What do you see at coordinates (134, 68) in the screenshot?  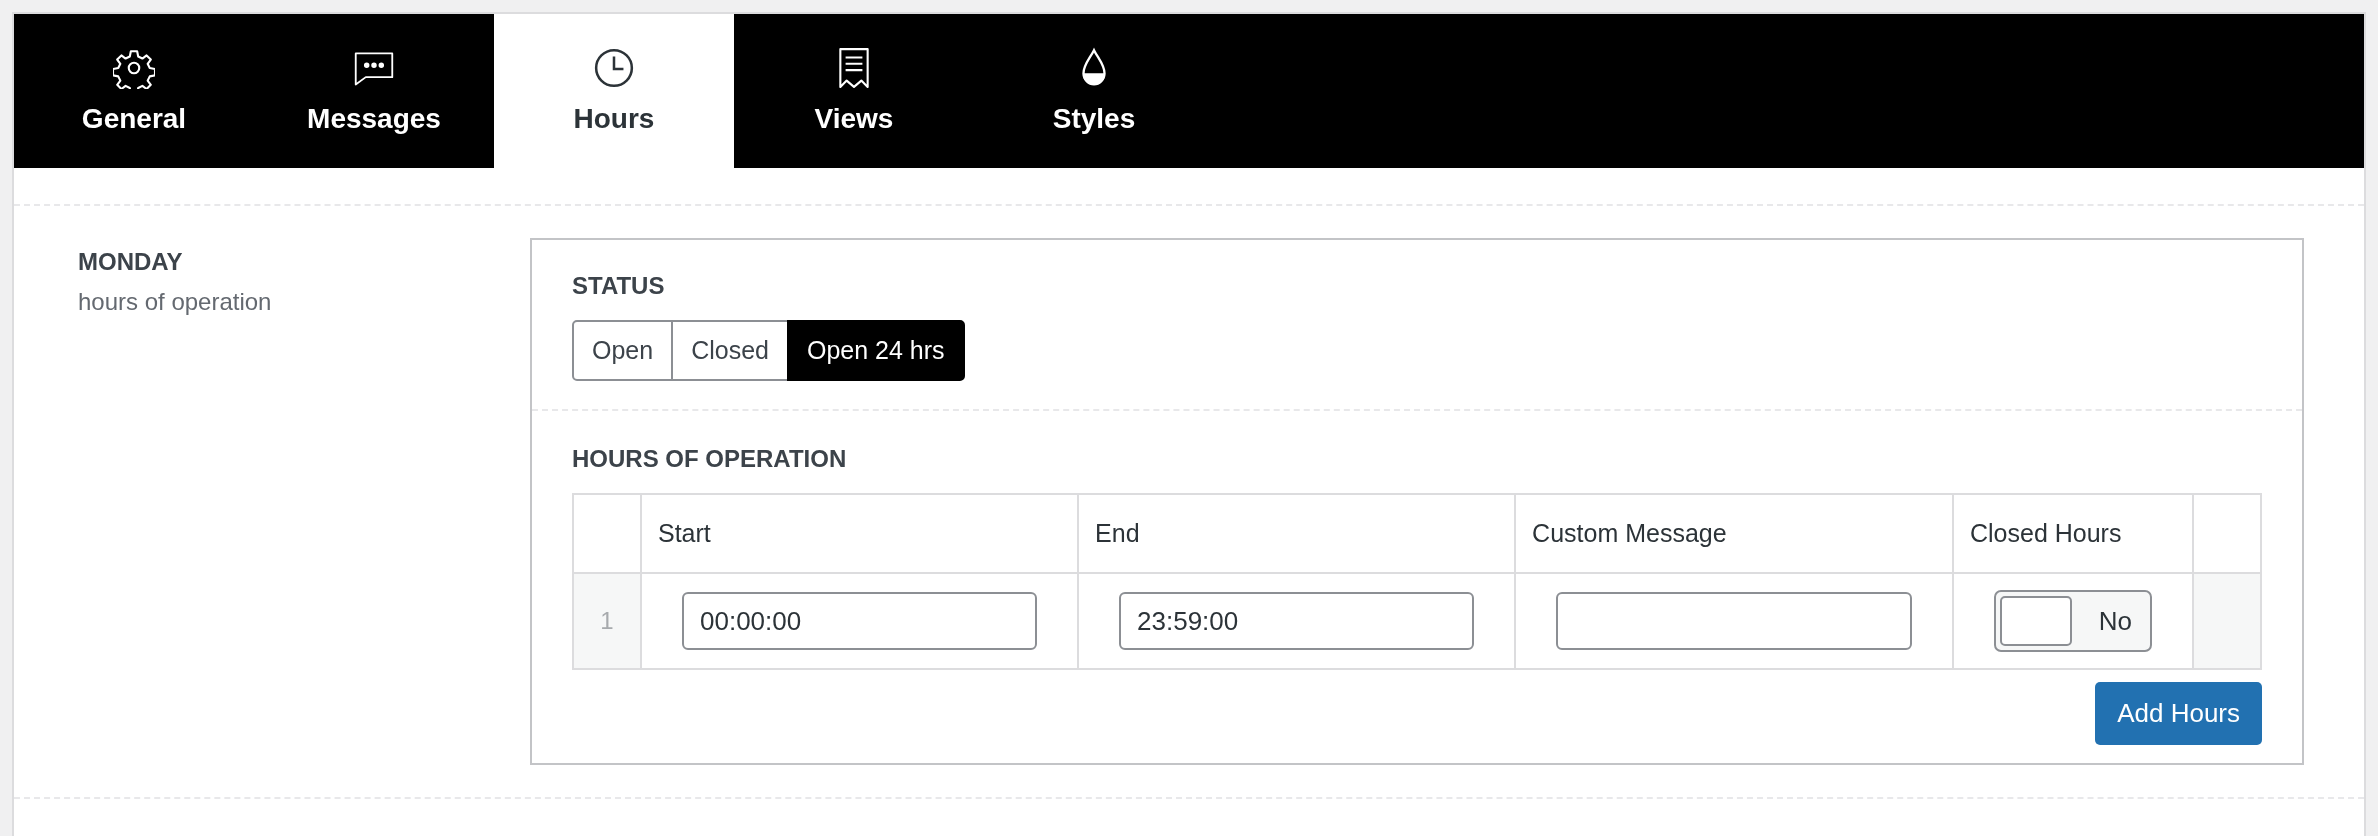 I see `gear-icon` at bounding box center [134, 68].